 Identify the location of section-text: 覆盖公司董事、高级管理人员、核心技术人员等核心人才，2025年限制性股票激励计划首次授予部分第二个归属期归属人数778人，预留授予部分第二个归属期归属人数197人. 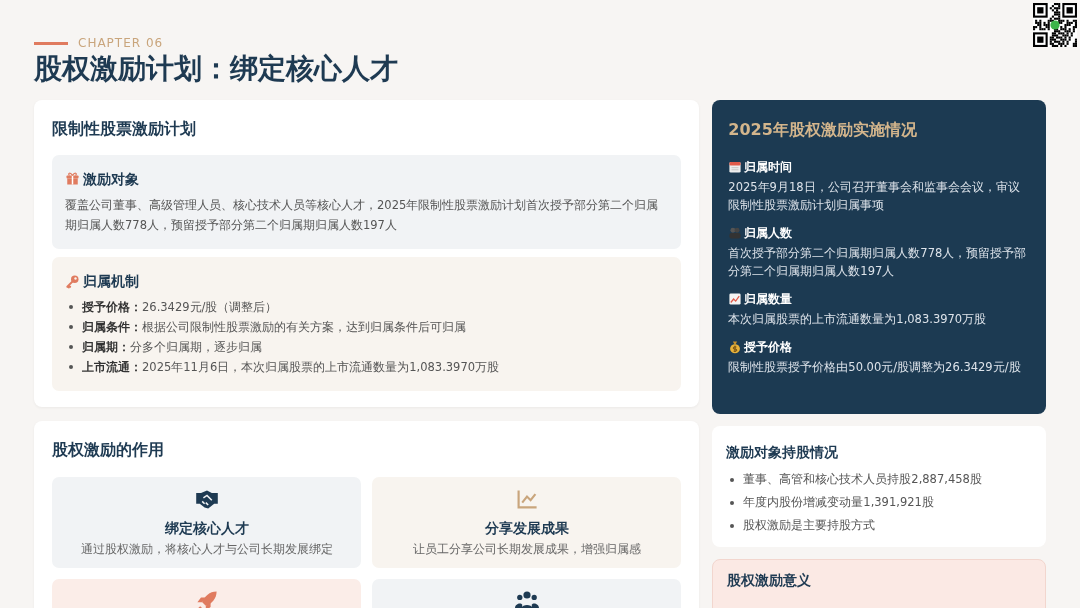
(362, 216).